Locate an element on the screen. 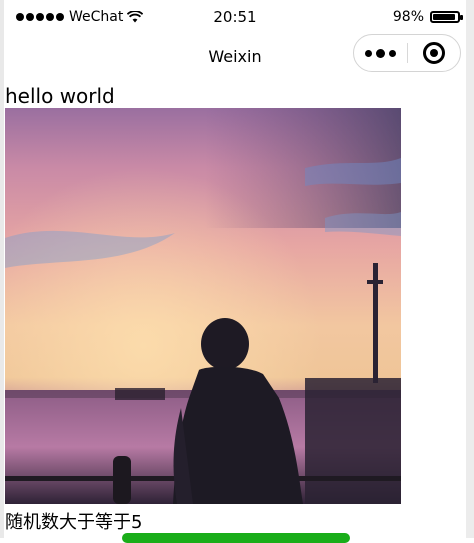 The image size is (474, 543). battery-percent: 98% is located at coordinates (408, 17).